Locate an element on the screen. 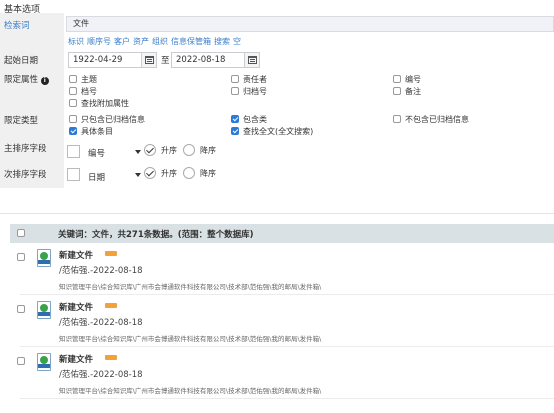  primary-sort-desc-radio is located at coordinates (189, 150).